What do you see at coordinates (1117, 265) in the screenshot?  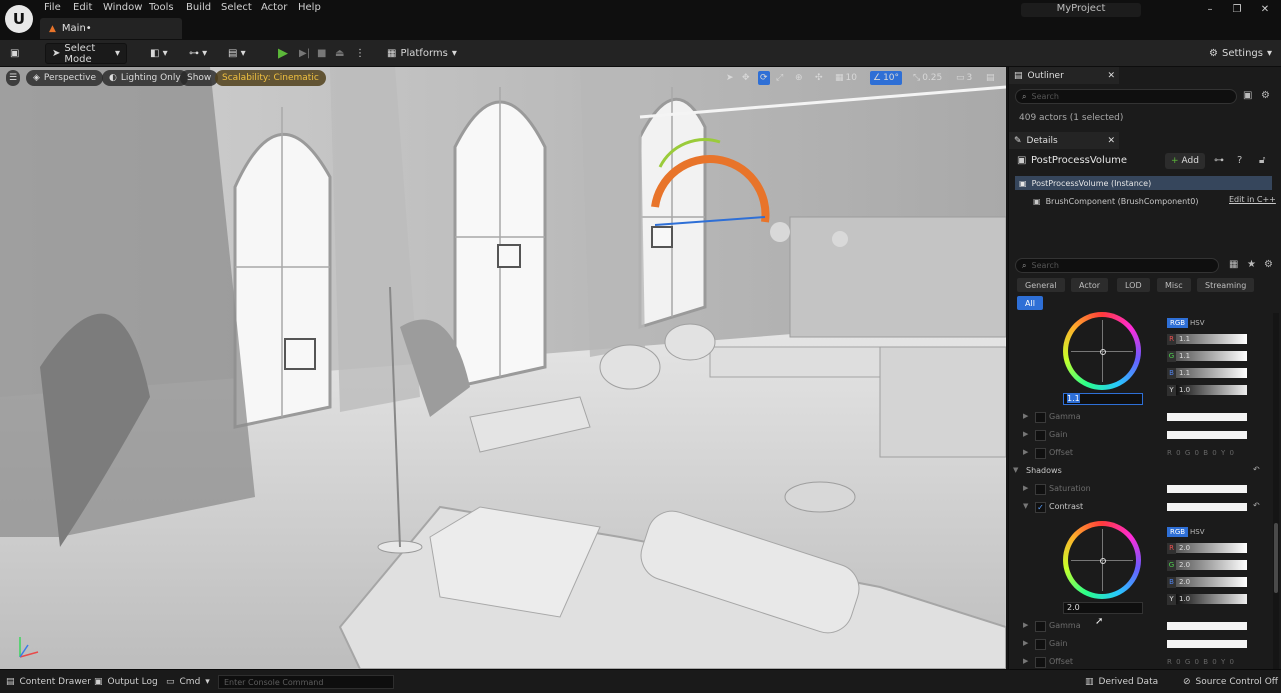 I see `details-search-input: ⌕ Search` at bounding box center [1117, 265].